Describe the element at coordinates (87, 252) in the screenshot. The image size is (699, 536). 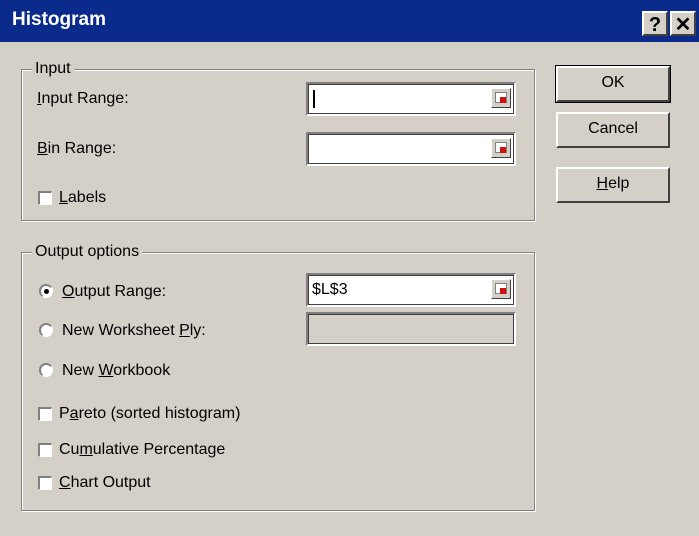
I see `output-group-legend: Output options` at that location.